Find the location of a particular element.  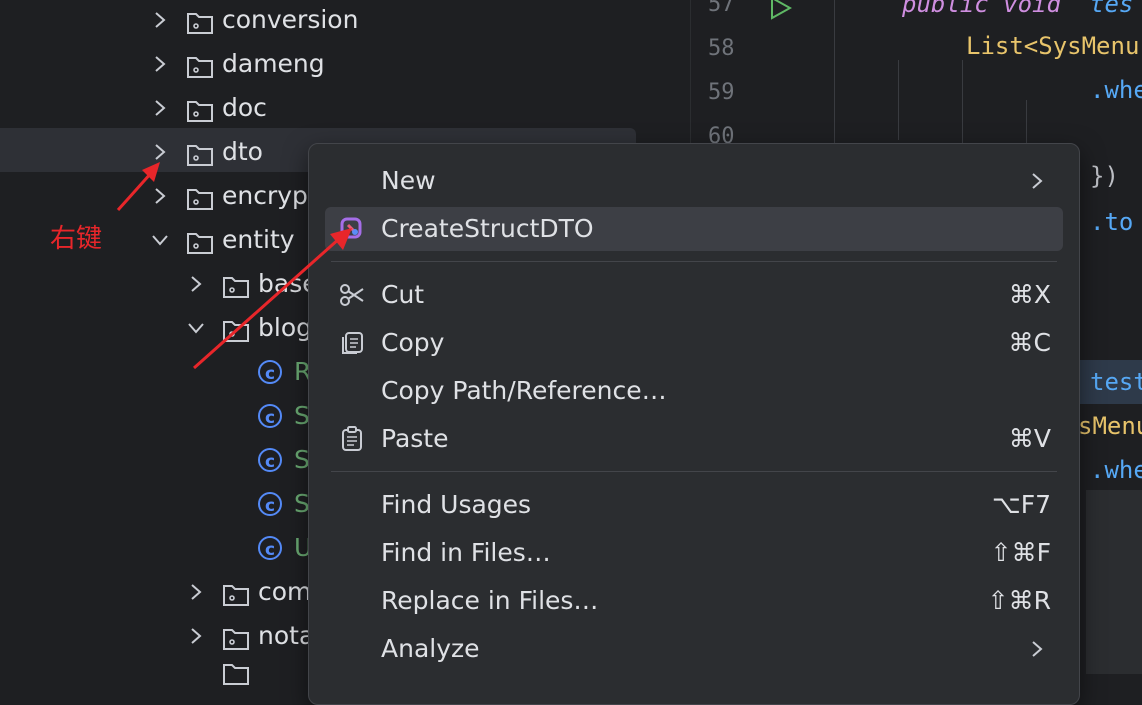

line-number: 57 is located at coordinates (721, 8).